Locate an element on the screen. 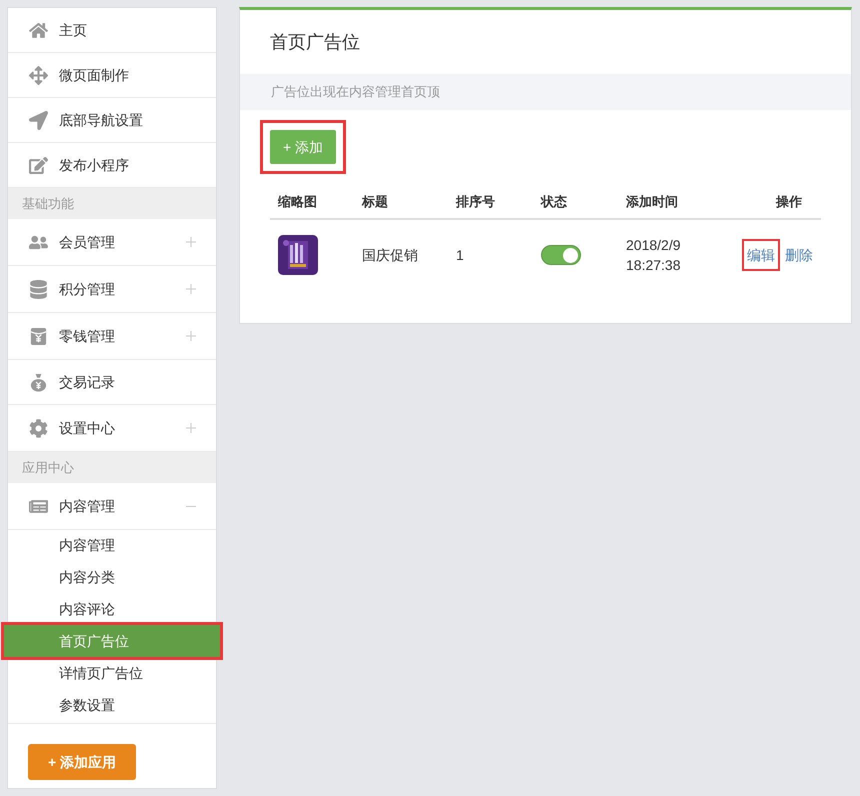 Image resolution: width=860 pixels, height=796 pixels. action-link: 编辑 is located at coordinates (761, 255).